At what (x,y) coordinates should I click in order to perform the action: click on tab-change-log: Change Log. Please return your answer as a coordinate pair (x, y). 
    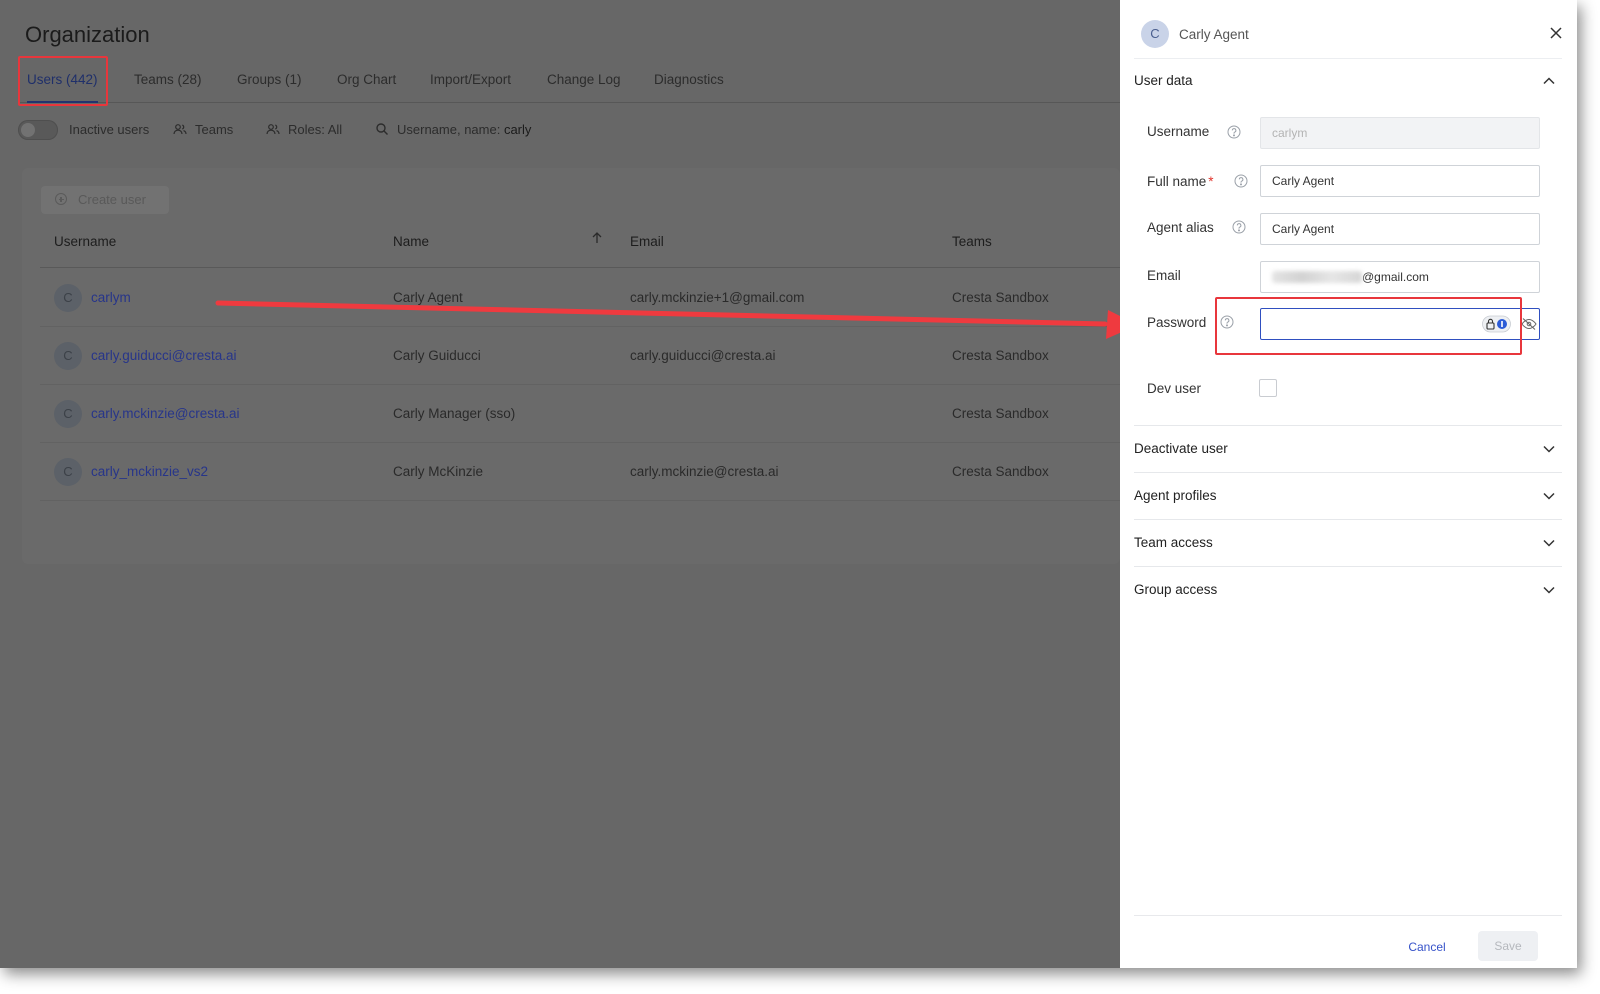
    Looking at the image, I should click on (584, 80).